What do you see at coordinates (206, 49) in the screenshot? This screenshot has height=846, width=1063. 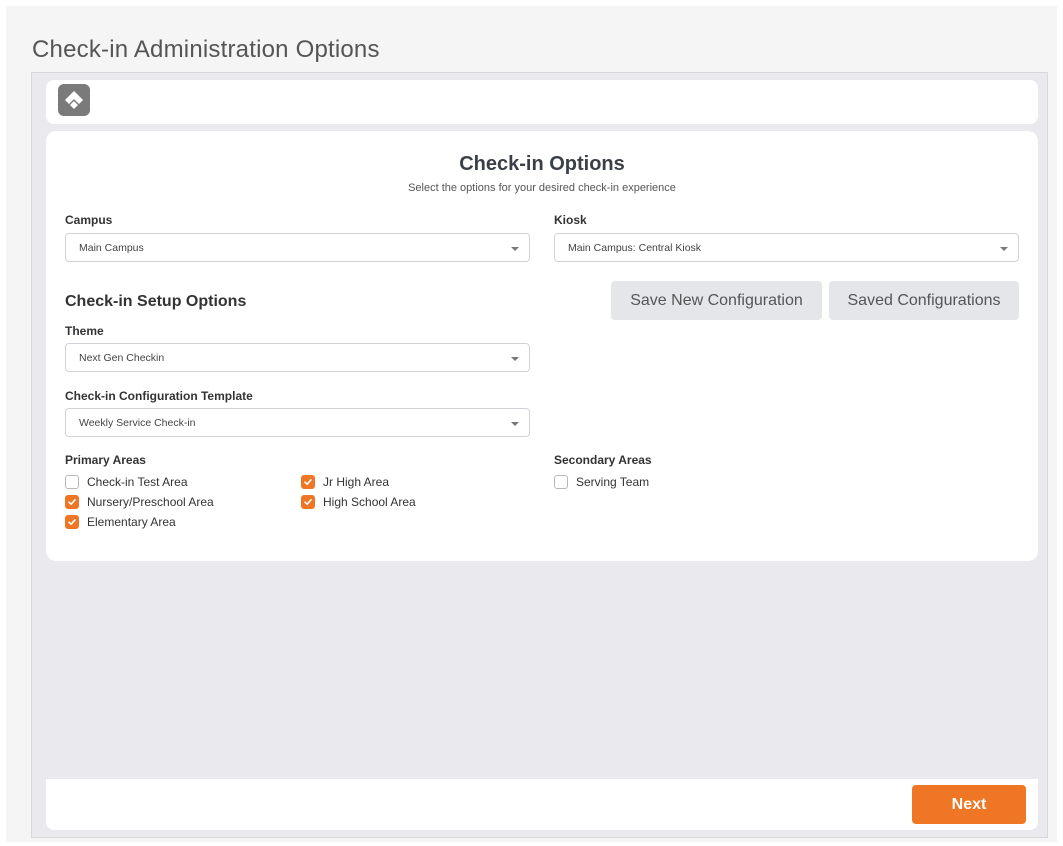 I see `page-title: Check-in Administration Options` at bounding box center [206, 49].